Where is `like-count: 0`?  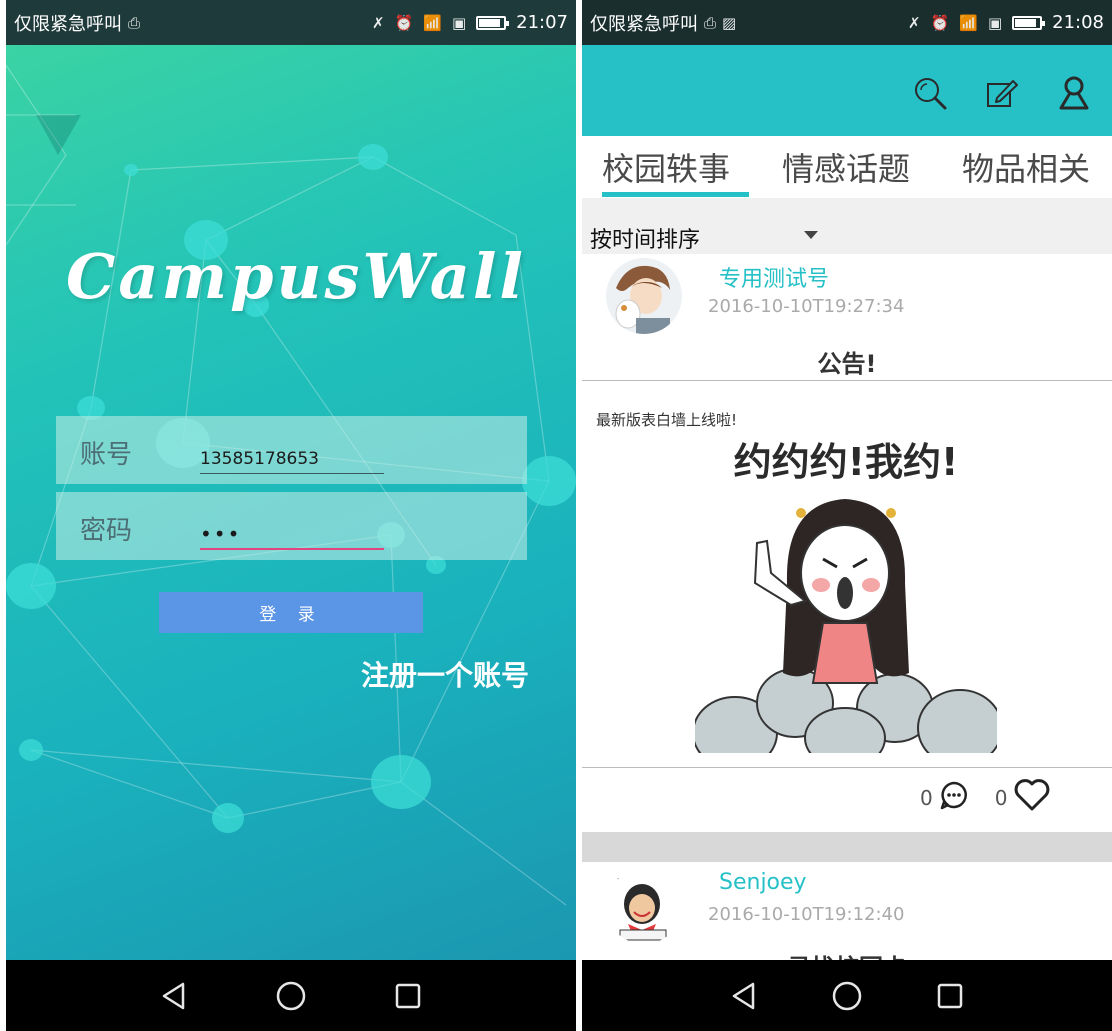 like-count: 0 is located at coordinates (1001, 797).